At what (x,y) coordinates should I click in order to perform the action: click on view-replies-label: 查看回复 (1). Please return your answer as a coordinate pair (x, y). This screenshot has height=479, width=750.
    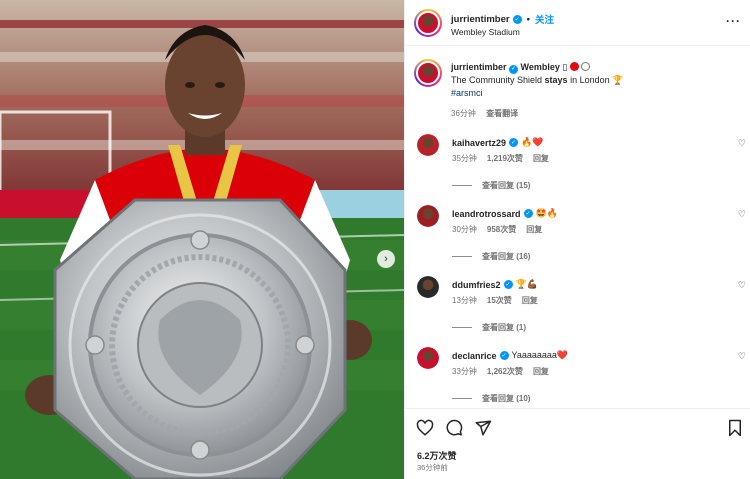
    Looking at the image, I should click on (504, 327).